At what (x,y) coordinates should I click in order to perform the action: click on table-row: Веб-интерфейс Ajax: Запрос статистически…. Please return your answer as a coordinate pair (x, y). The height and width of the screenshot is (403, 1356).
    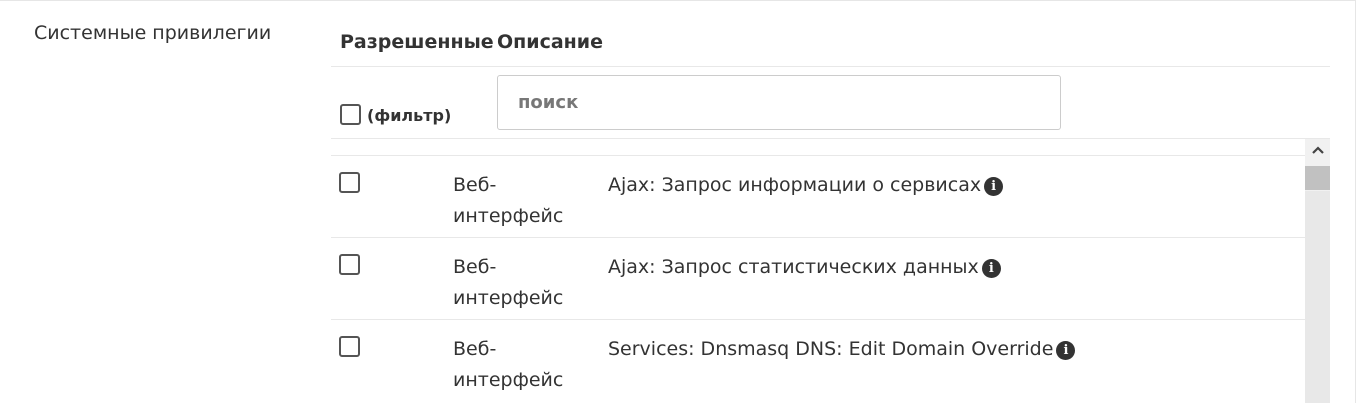
    Looking at the image, I should click on (818, 278).